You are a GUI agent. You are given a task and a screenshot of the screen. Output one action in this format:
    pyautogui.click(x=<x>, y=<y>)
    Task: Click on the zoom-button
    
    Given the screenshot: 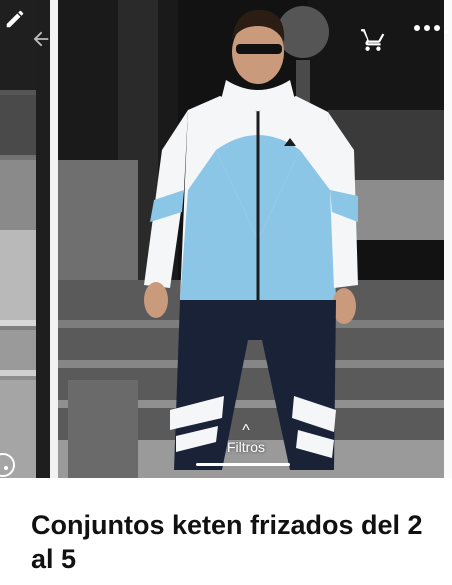 What is the action you would take?
    pyautogui.click(x=8, y=465)
    